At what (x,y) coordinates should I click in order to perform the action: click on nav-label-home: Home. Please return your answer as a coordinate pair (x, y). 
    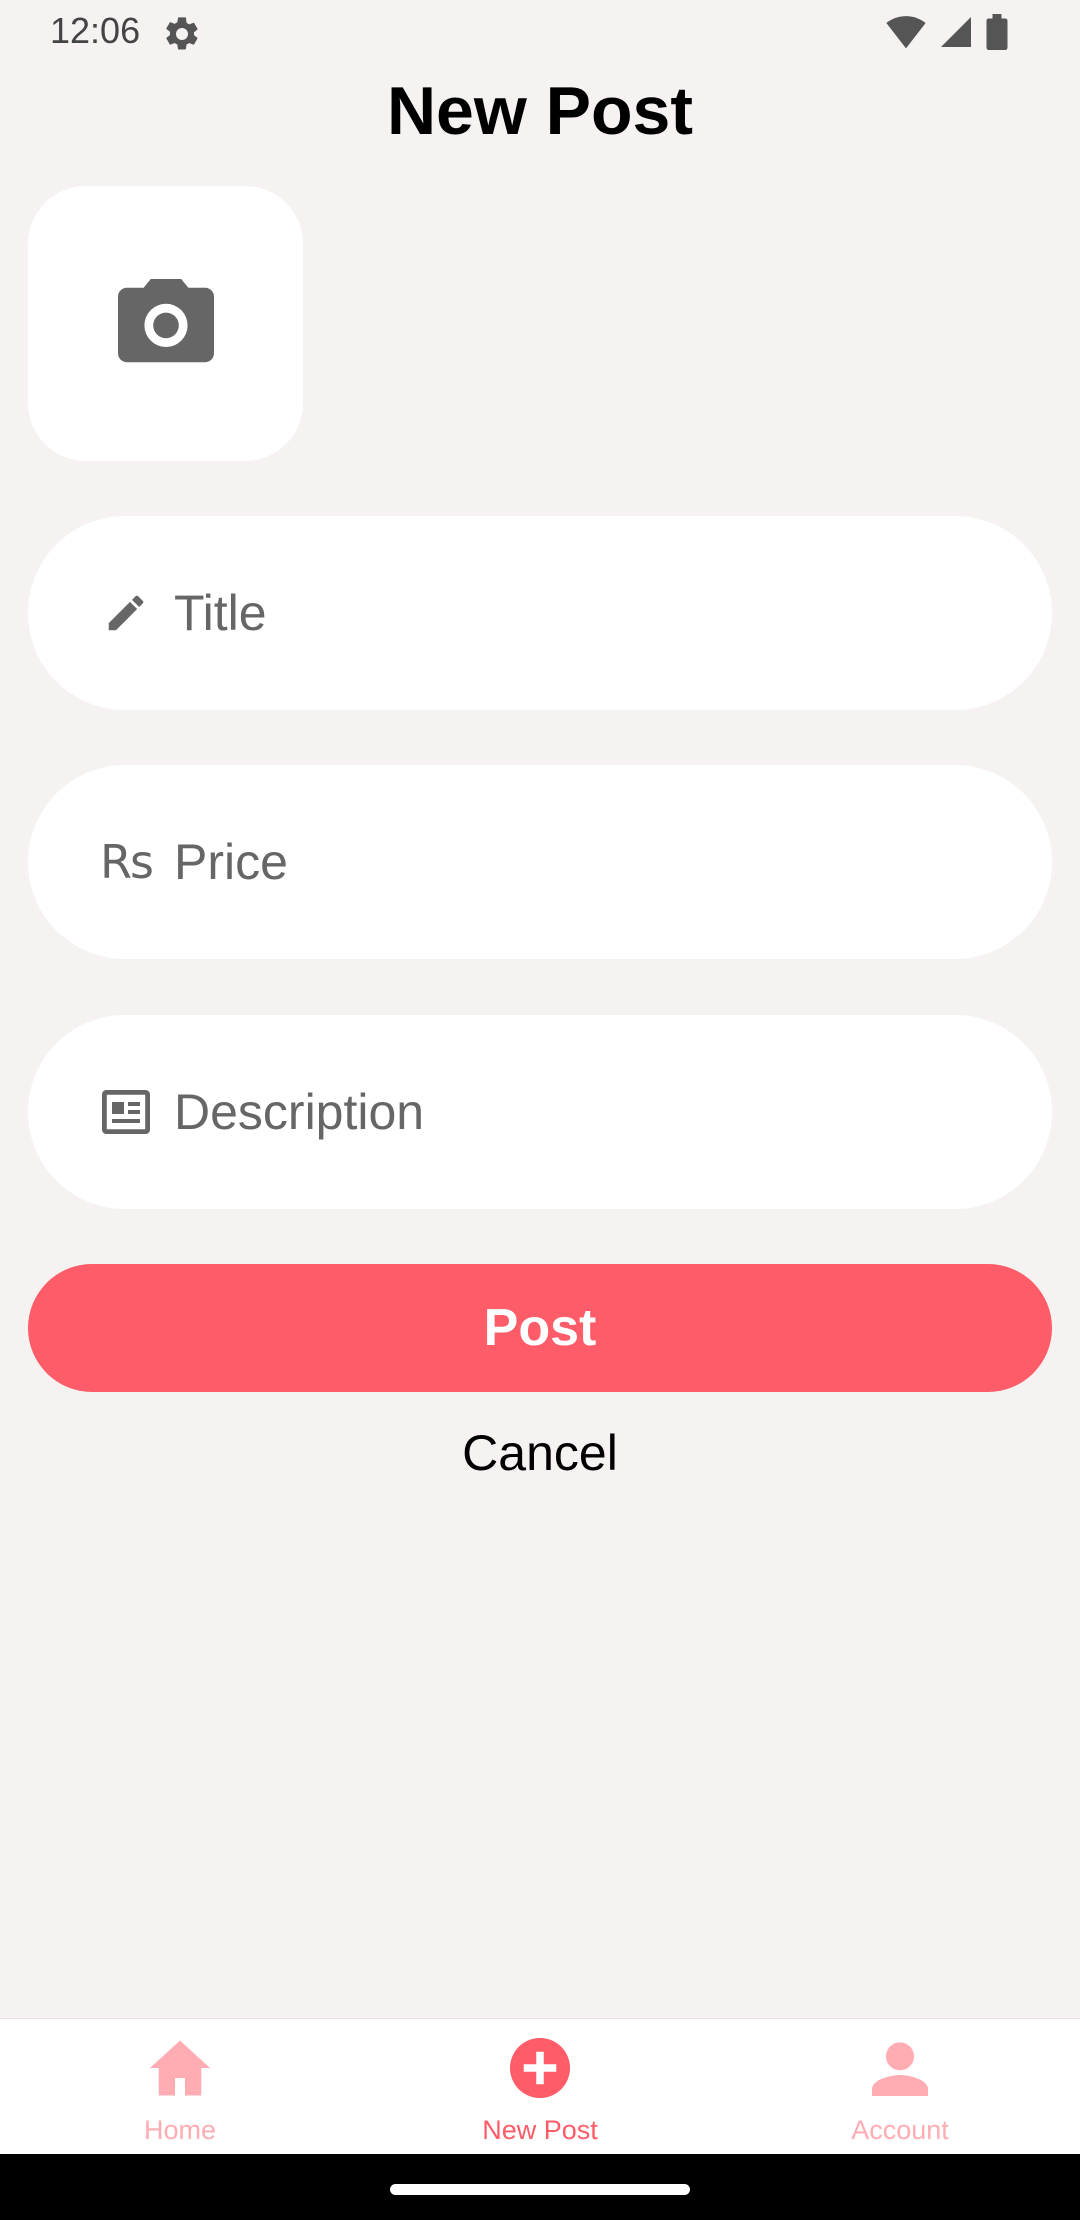
    Looking at the image, I should click on (180, 2130).